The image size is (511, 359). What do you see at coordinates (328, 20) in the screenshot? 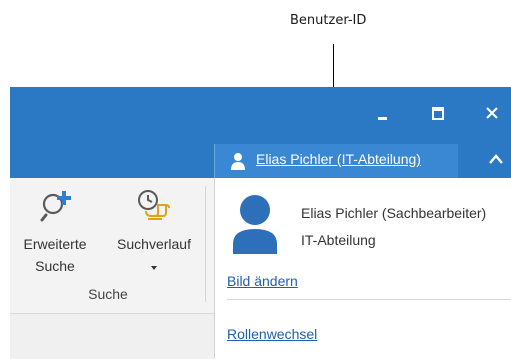
I see `annotation-label: Benutzer-ID` at bounding box center [328, 20].